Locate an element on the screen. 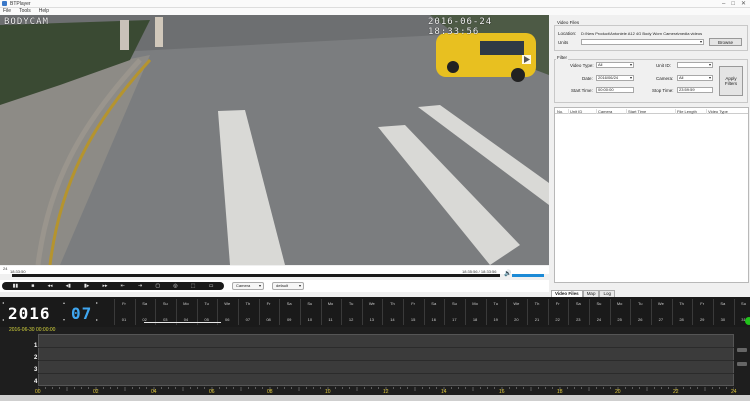  calendar-day: 26 is located at coordinates (640, 319).